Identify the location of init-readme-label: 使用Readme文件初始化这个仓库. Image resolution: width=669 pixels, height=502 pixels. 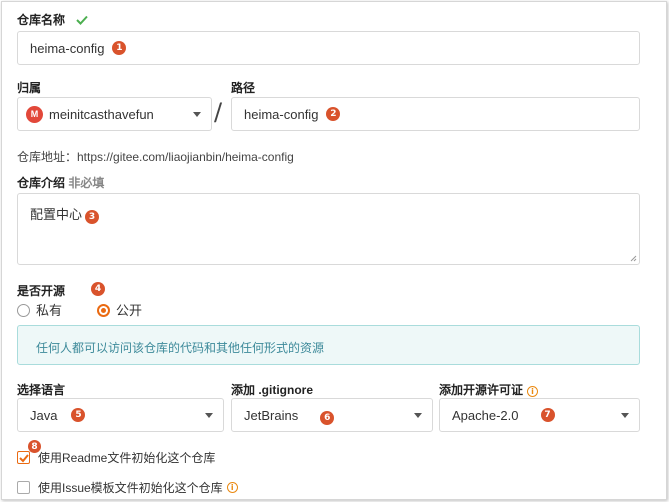
(127, 458).